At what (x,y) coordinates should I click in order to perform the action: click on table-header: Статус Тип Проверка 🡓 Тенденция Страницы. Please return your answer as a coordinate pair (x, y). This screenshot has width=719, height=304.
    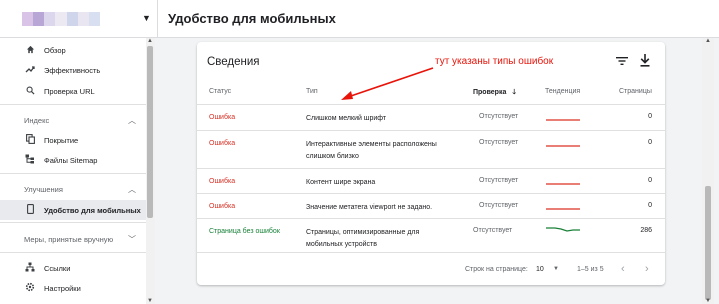
    Looking at the image, I should click on (431, 92).